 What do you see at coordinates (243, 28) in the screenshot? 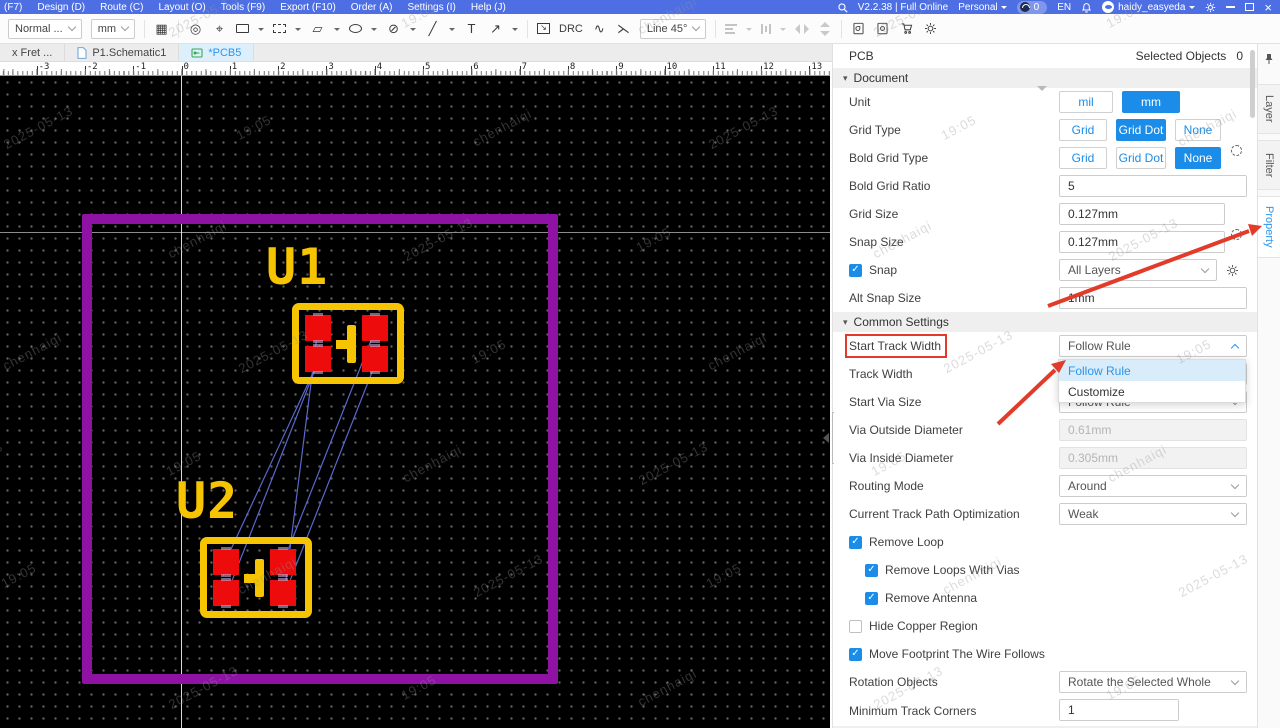
I see `rect-tool-icon` at bounding box center [243, 28].